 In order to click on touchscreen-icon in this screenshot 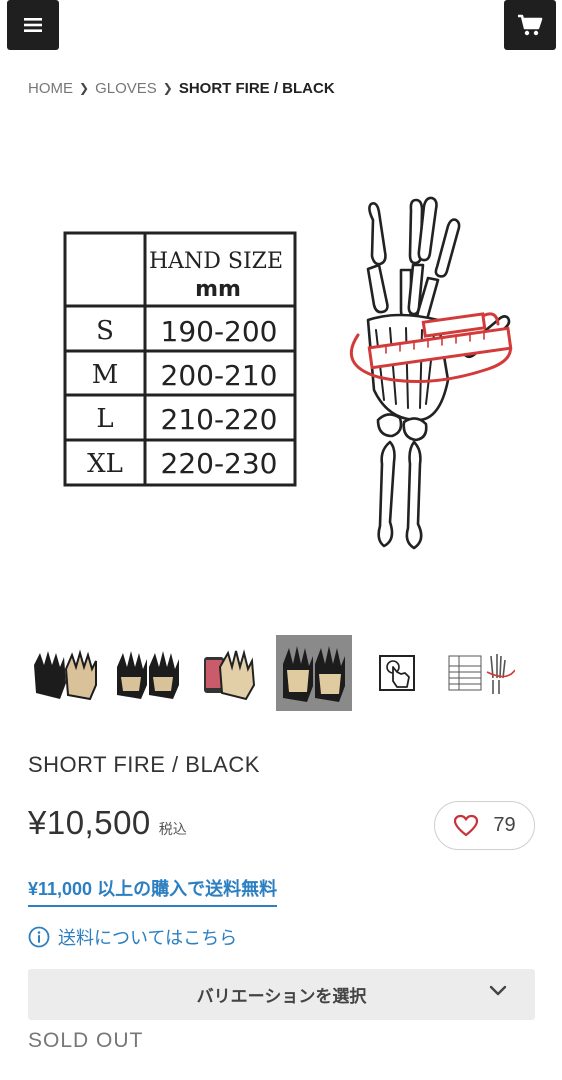, I will do `click(397, 673)`.